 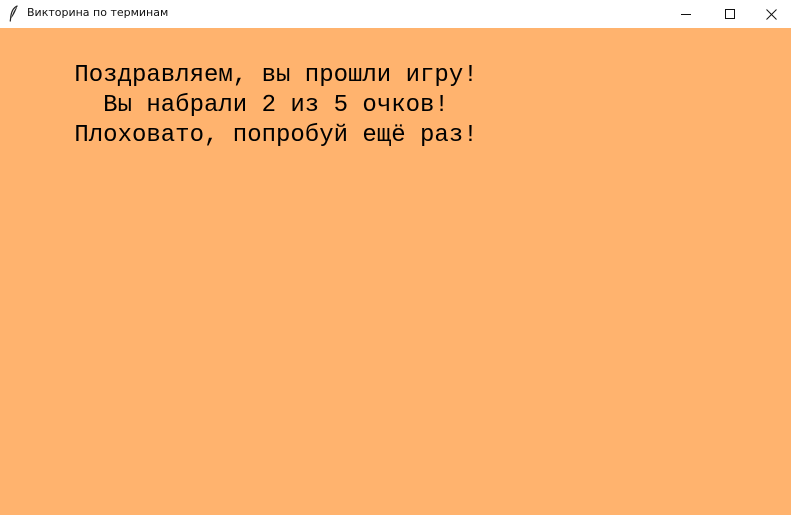 What do you see at coordinates (14, 13) in the screenshot?
I see `feather-icon` at bounding box center [14, 13].